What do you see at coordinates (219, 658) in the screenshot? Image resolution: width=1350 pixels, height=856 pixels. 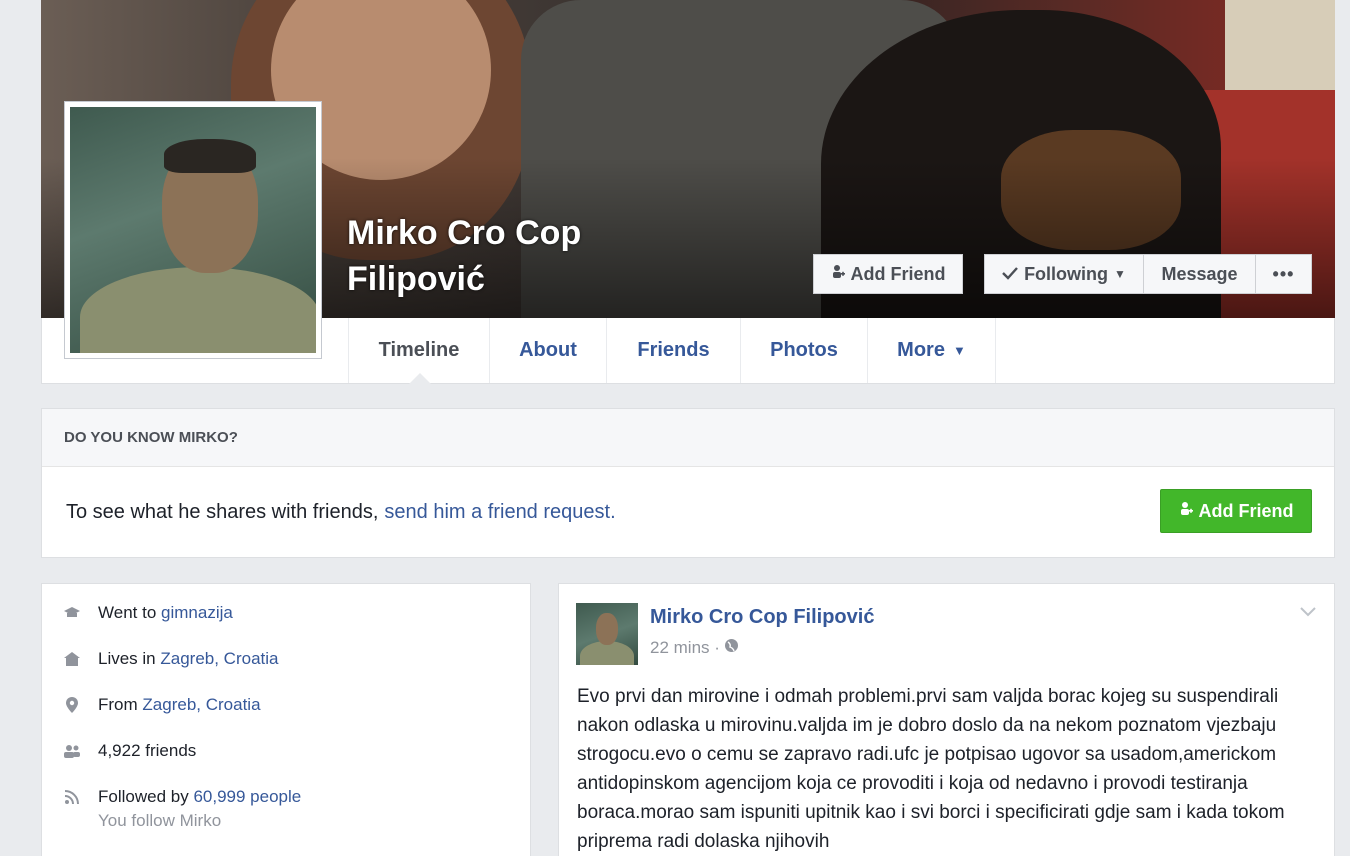 I see `current-city-link: Zagreb, Croatia` at bounding box center [219, 658].